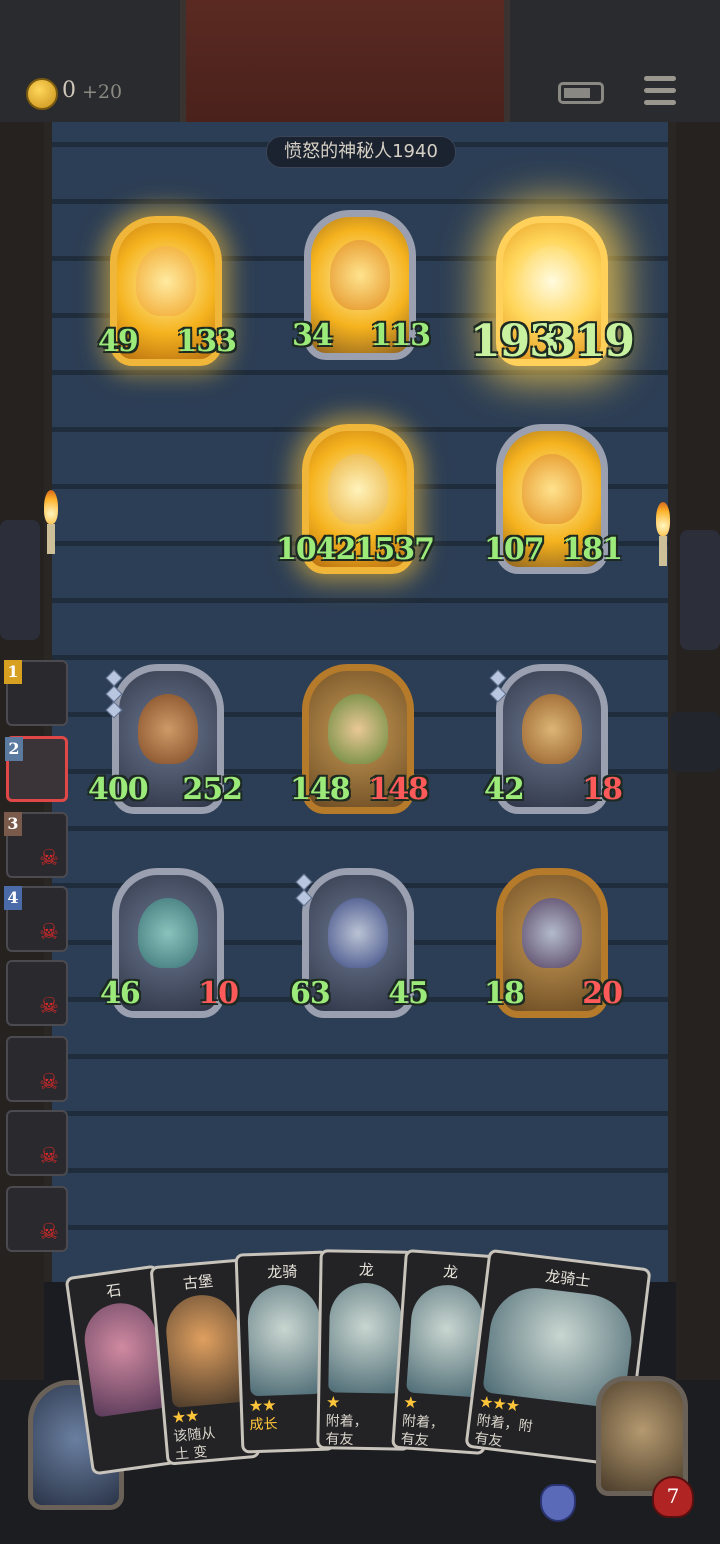  I want to click on minion-health: 10, so click(218, 993).